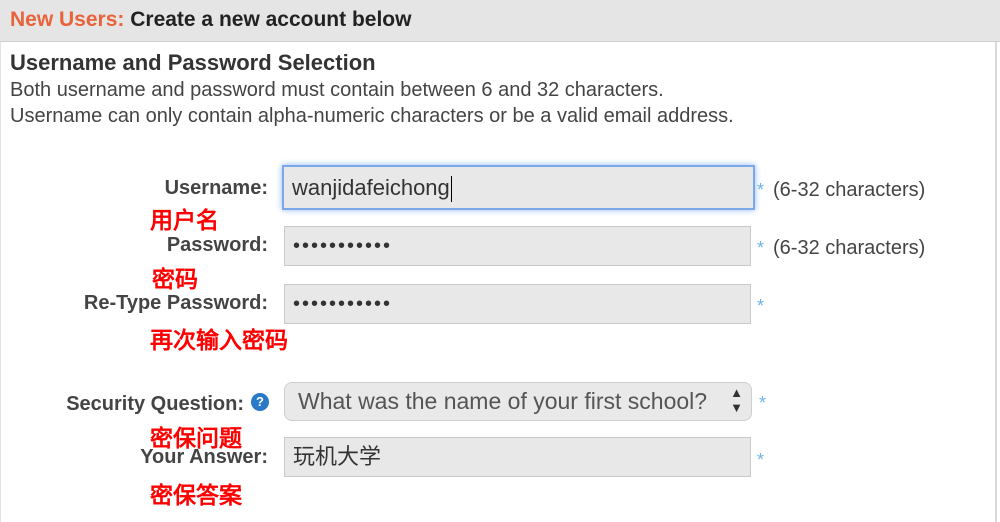  What do you see at coordinates (343, 304) in the screenshot?
I see `retype-password-value: •••••••••••` at bounding box center [343, 304].